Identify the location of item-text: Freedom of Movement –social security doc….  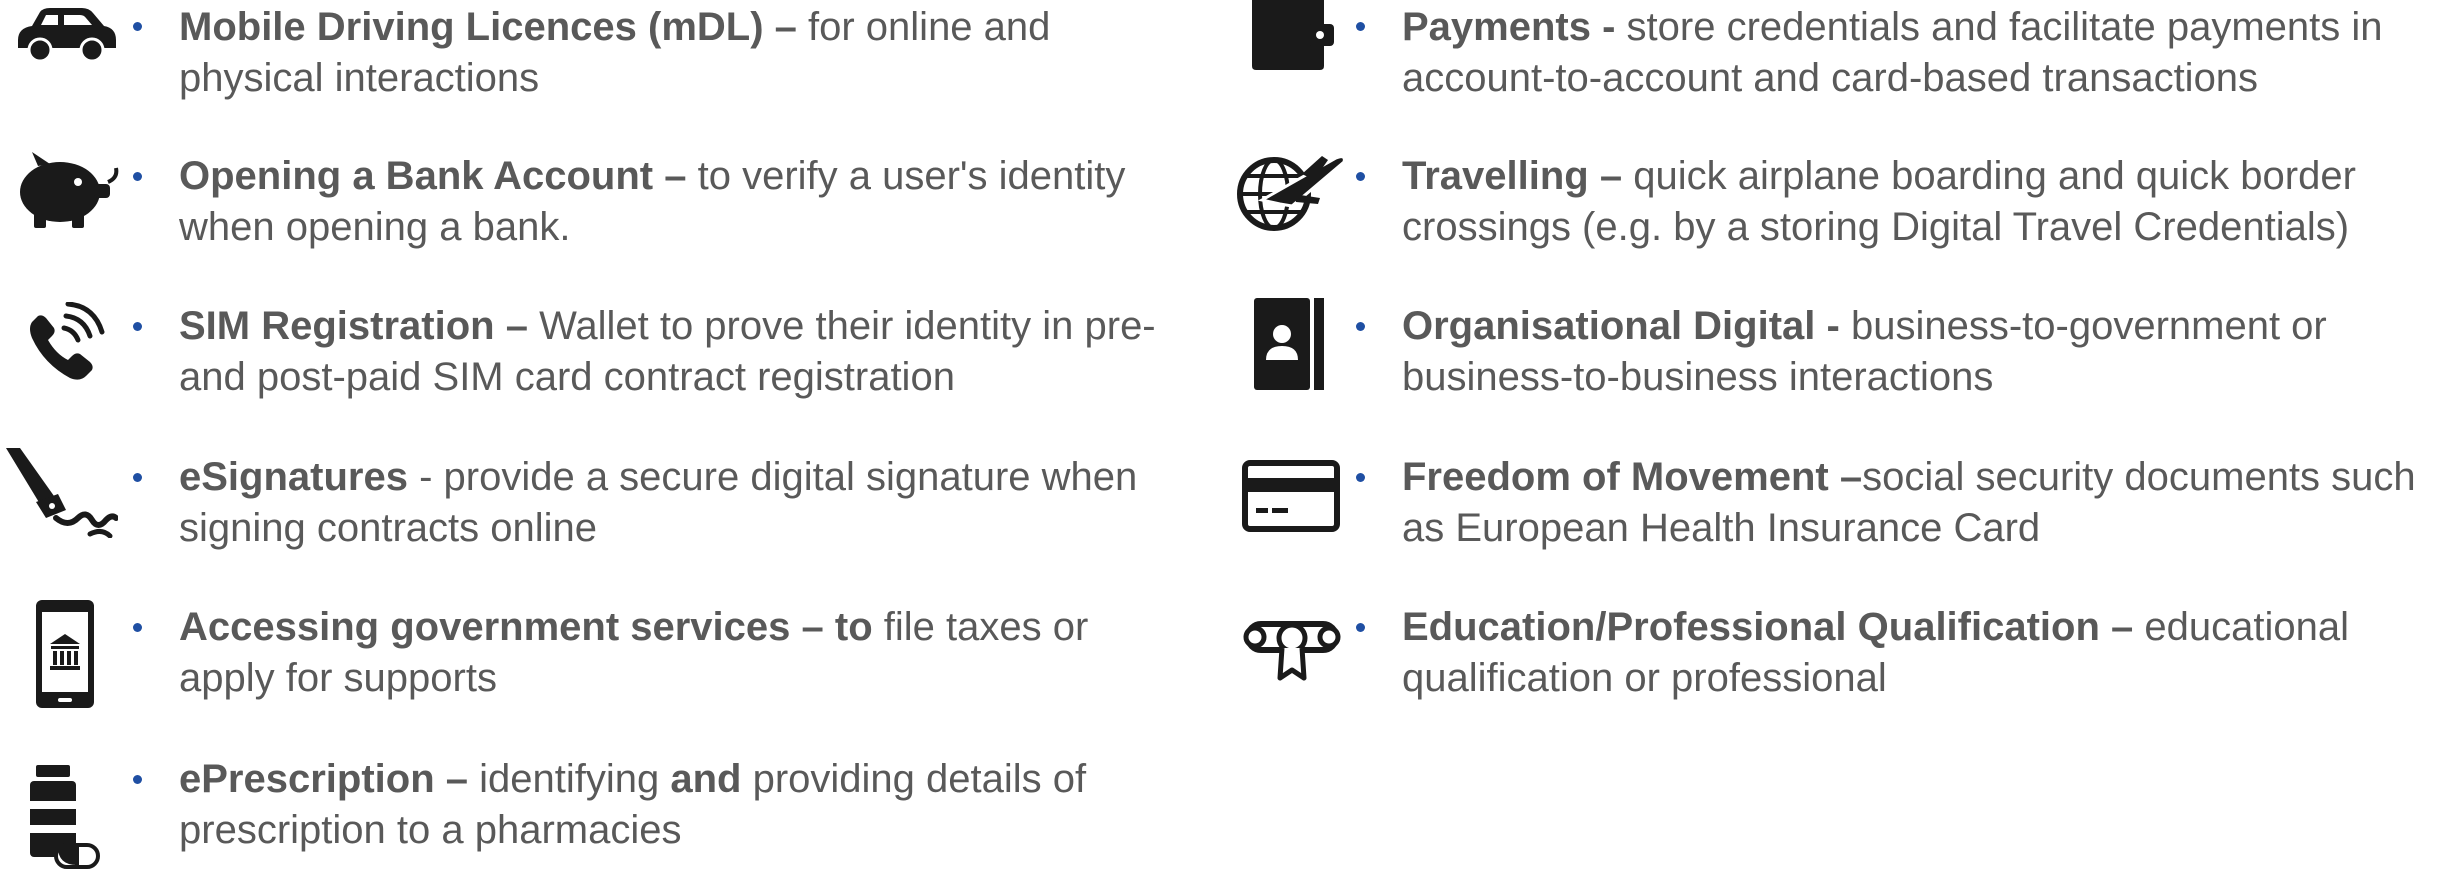
(1909, 502).